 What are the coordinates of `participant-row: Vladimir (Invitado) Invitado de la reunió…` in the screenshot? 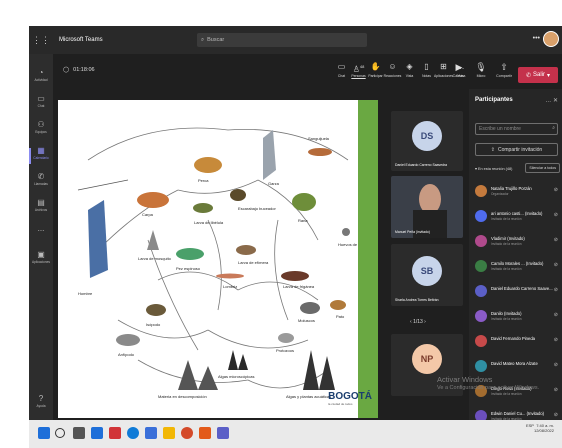 It's located at (515, 244).